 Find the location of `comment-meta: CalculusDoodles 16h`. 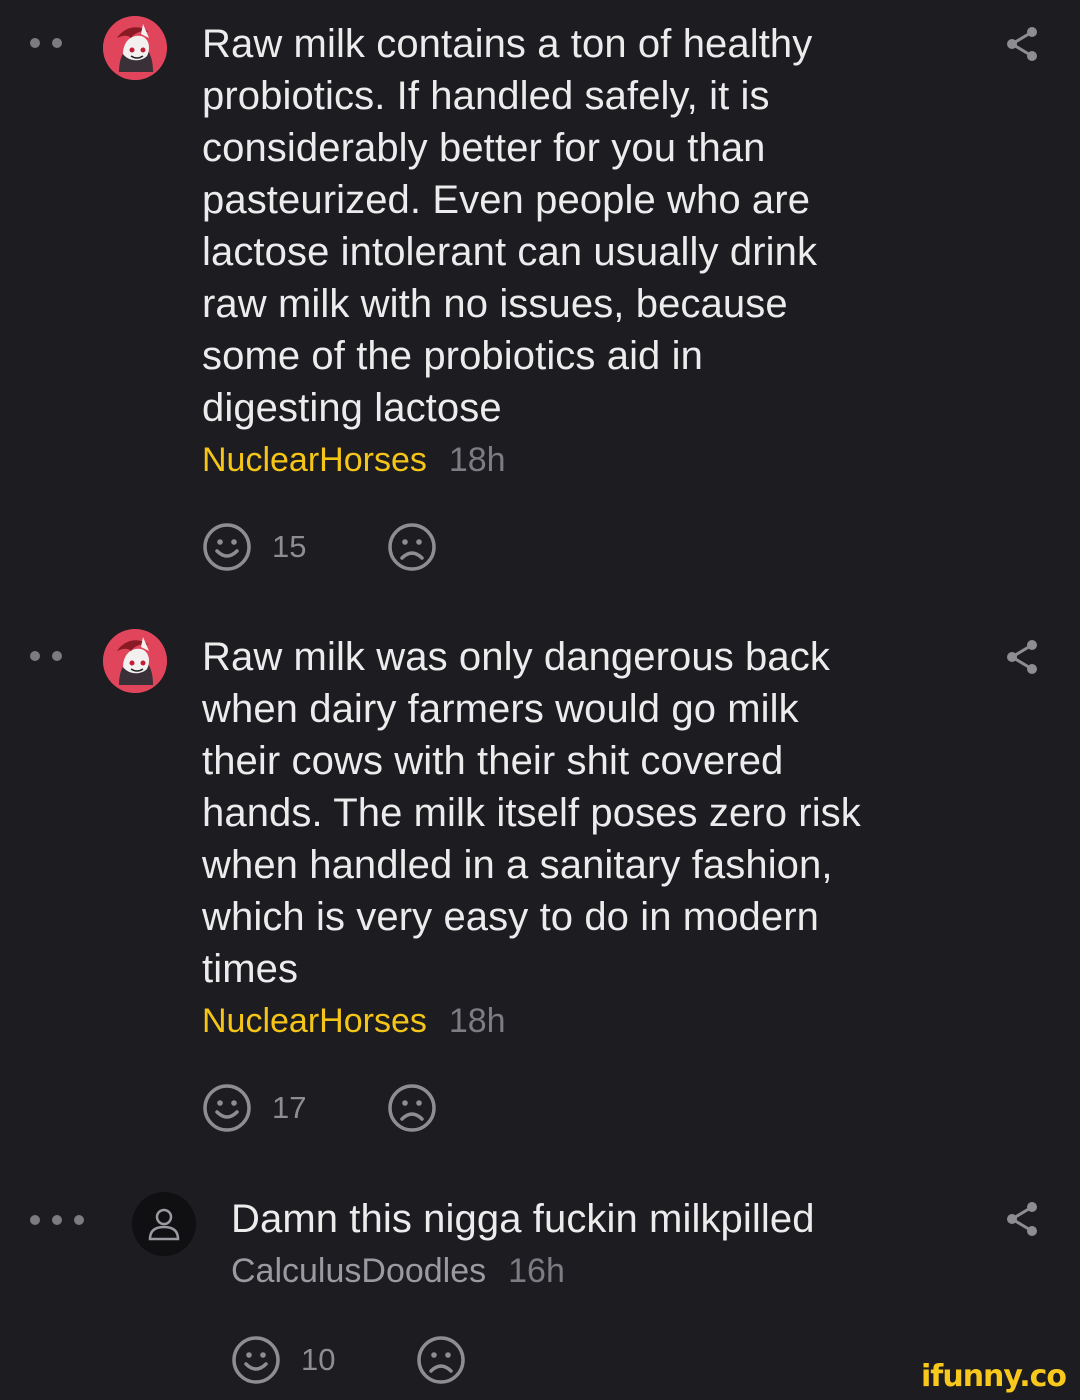

comment-meta: CalculusDoodles 16h is located at coordinates (601, 1271).